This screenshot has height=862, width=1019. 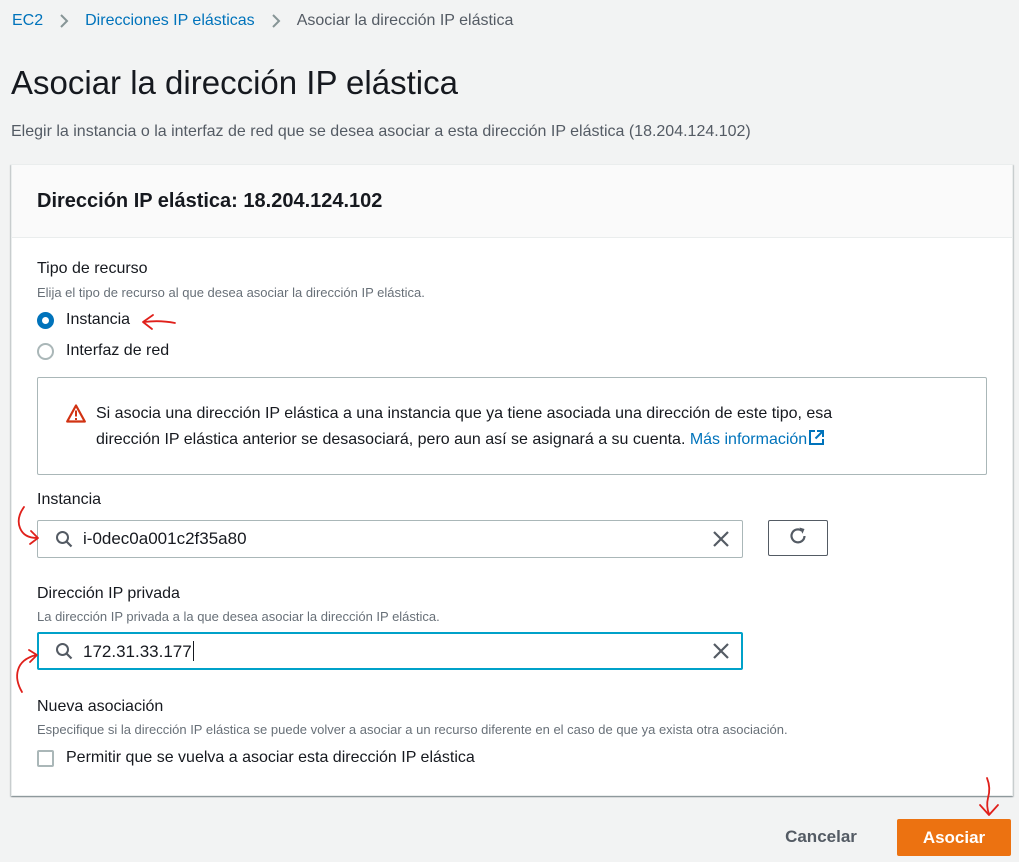 I want to click on radio-instance: Instancia, so click(x=83, y=320).